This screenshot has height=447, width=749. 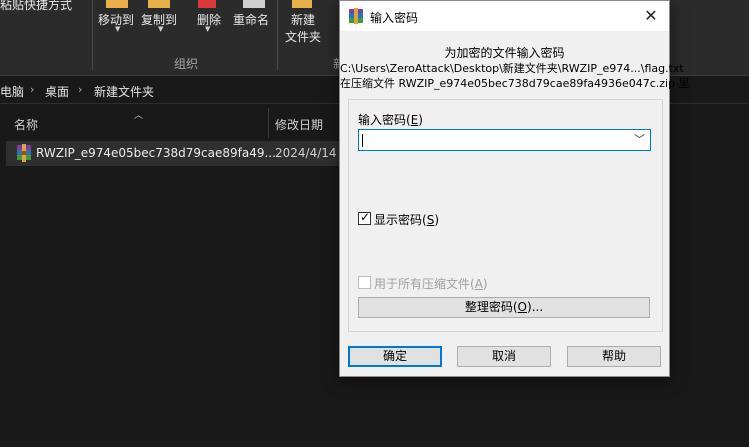 What do you see at coordinates (406, 219) in the screenshot?
I see `show-password-label: 显示密码(S)` at bounding box center [406, 219].